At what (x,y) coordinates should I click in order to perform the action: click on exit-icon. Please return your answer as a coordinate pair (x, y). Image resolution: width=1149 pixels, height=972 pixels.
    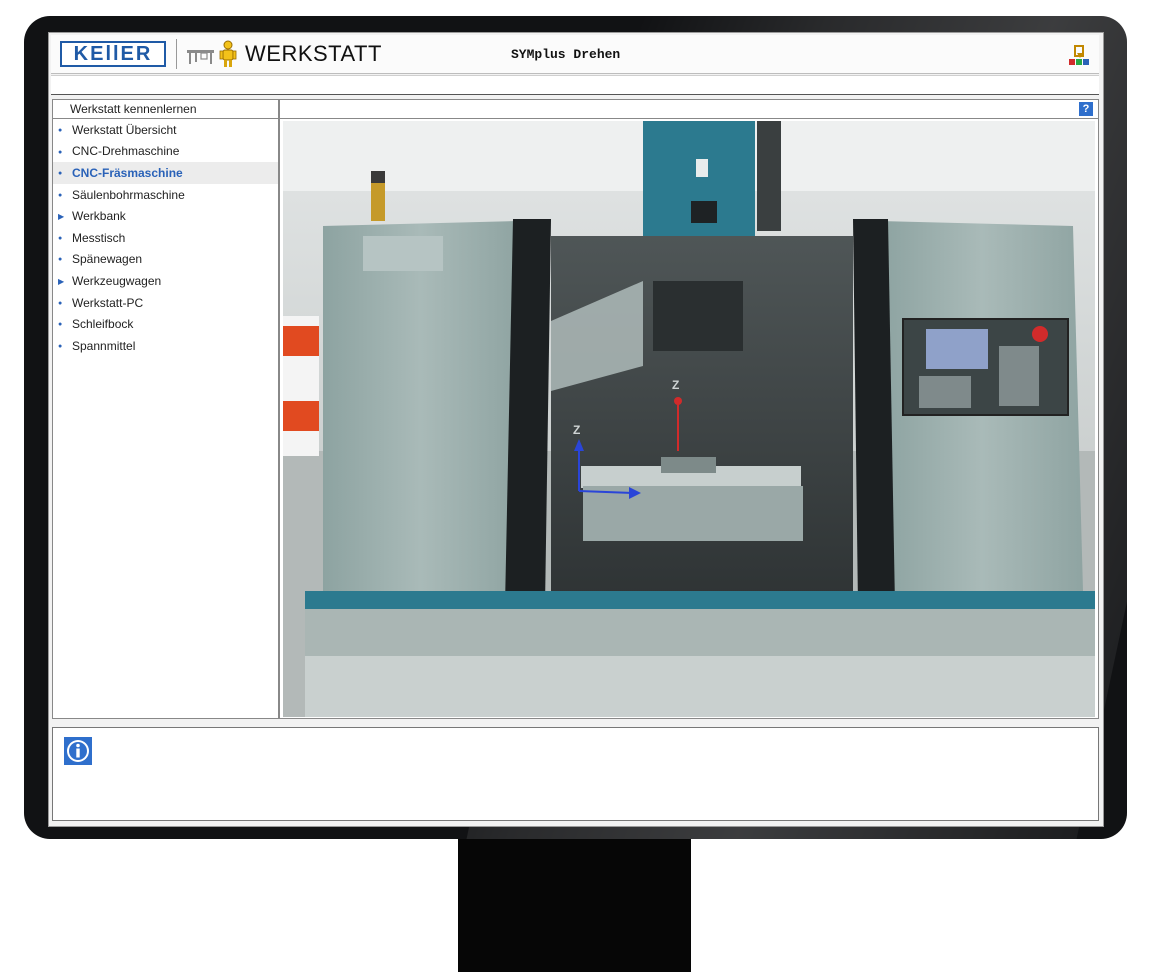
    Looking at the image, I should click on (1079, 55).